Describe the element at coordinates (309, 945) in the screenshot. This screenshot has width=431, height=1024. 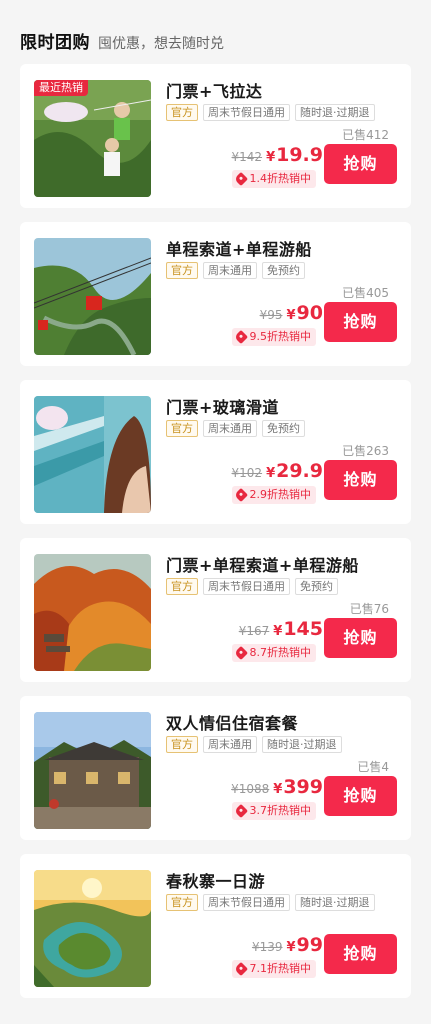
I see `price-value: 99` at that location.